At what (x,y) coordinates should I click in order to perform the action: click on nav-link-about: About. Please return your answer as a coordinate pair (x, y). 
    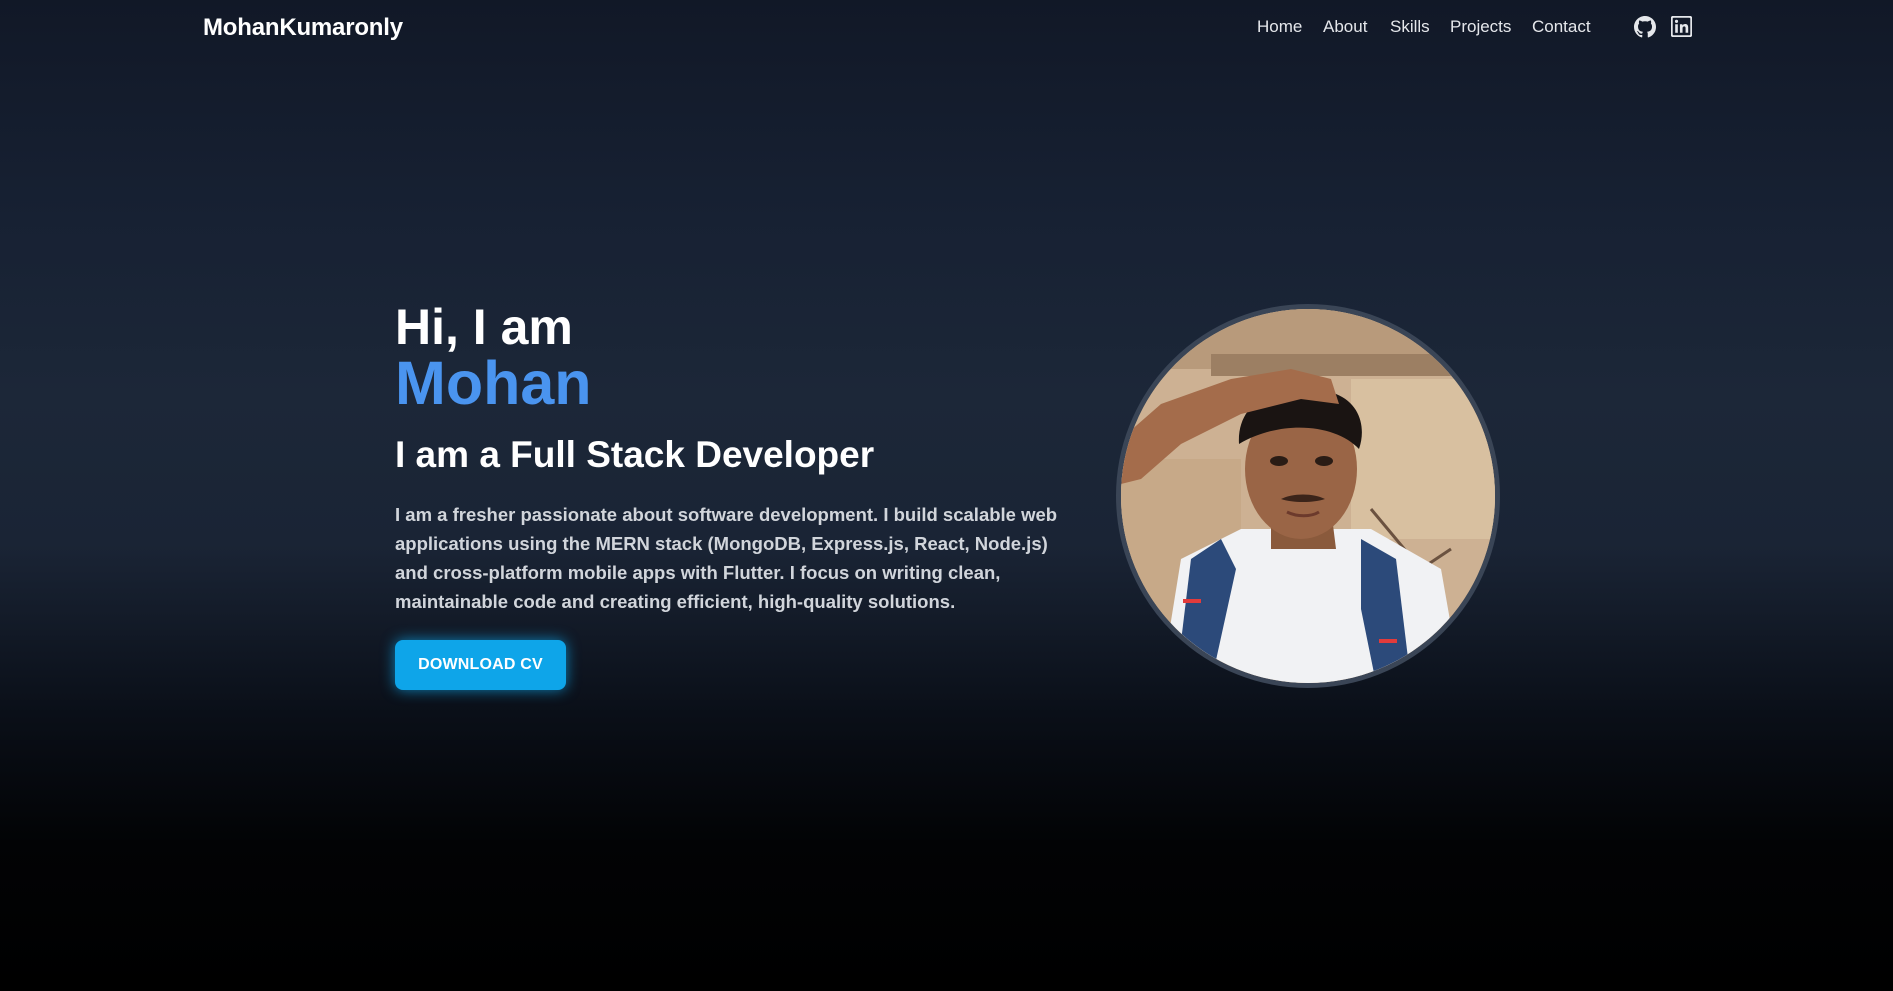
    Looking at the image, I should click on (1345, 27).